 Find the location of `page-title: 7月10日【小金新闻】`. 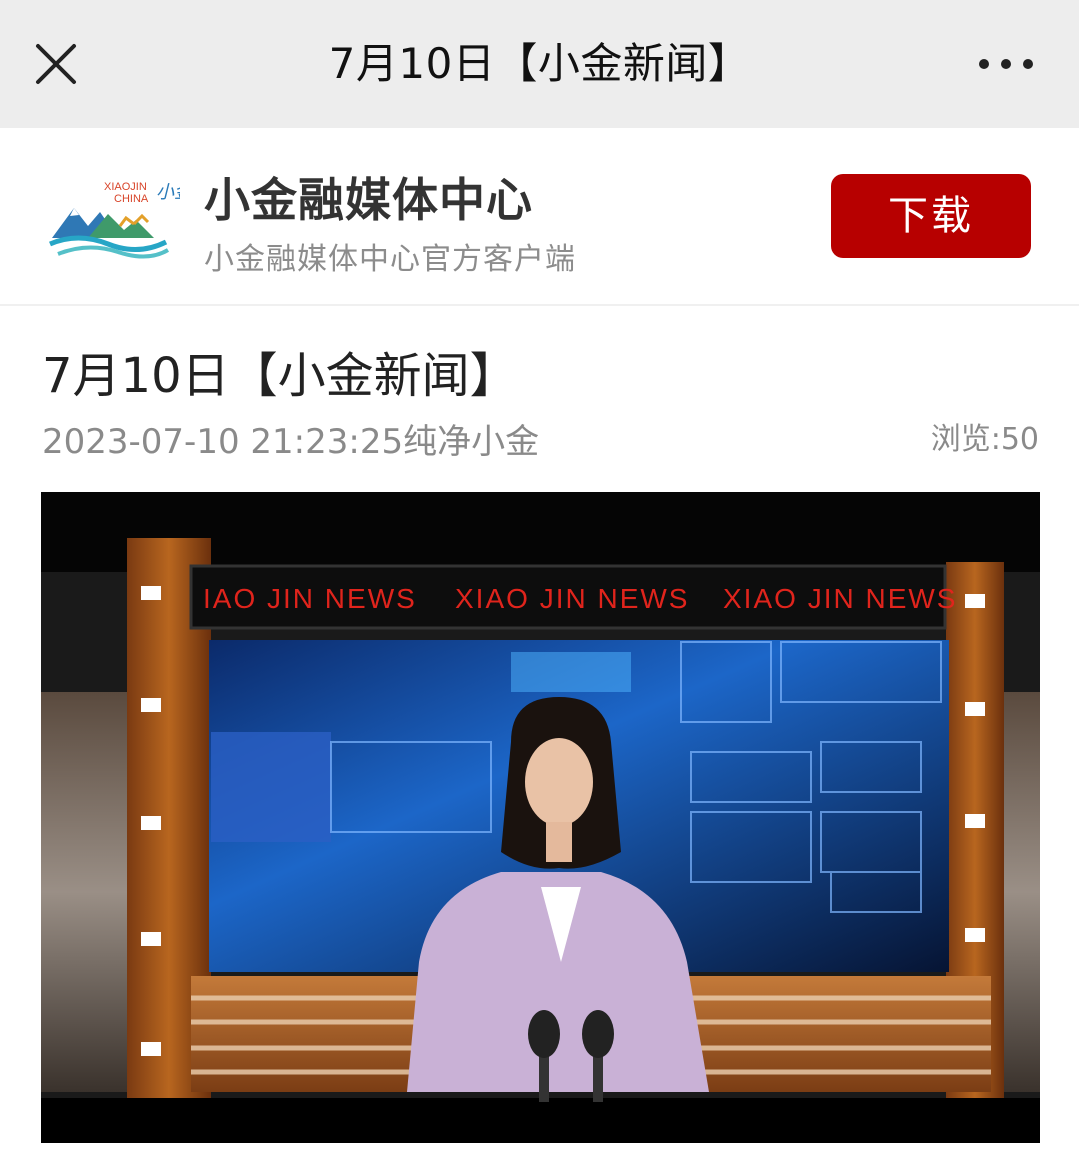

page-title: 7月10日【小金新闻】 is located at coordinates (539, 63).